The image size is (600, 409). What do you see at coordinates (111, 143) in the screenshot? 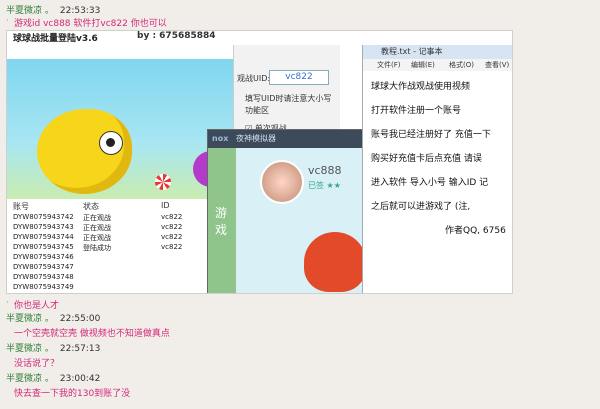
I see `fish-eye` at bounding box center [111, 143].